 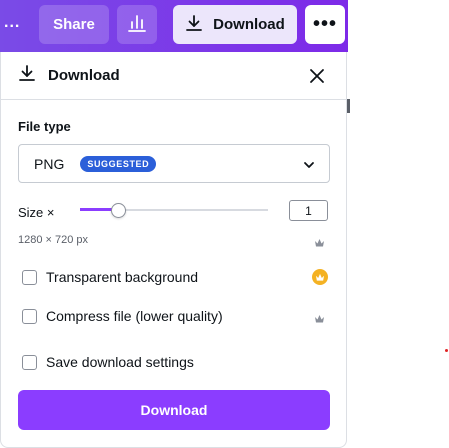 What do you see at coordinates (29, 362) in the screenshot?
I see `save-settings-checkbox` at bounding box center [29, 362].